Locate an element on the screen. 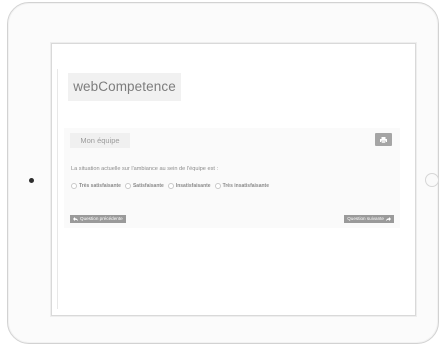 The image size is (443, 347). camera-icon is located at coordinates (31, 180).